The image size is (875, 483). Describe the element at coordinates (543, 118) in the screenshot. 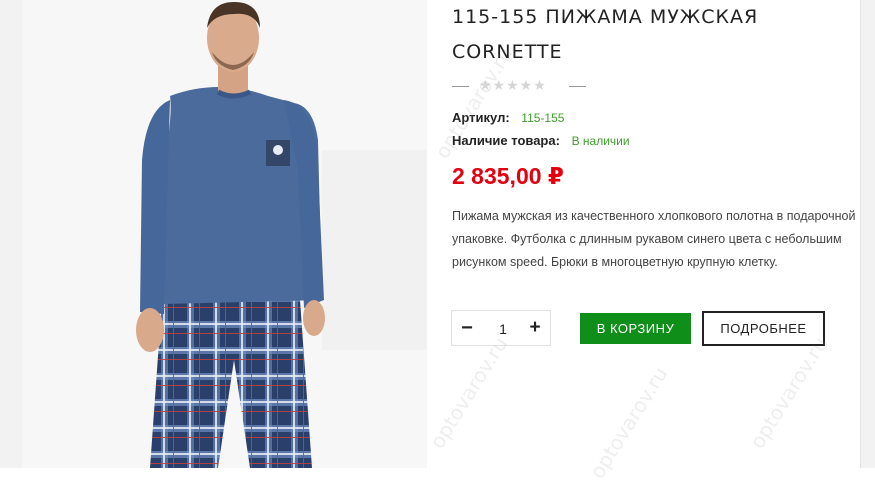

I see `sku-value: 115-155` at that location.